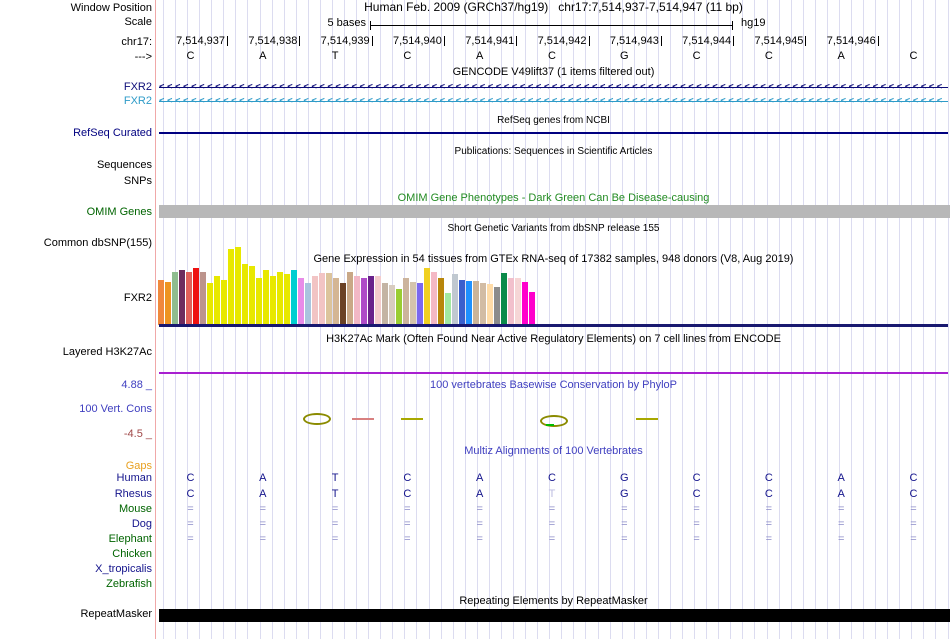 Image resolution: width=950 pixels, height=639 pixels. I want to click on multiz-species-label-human: Human, so click(134, 478).